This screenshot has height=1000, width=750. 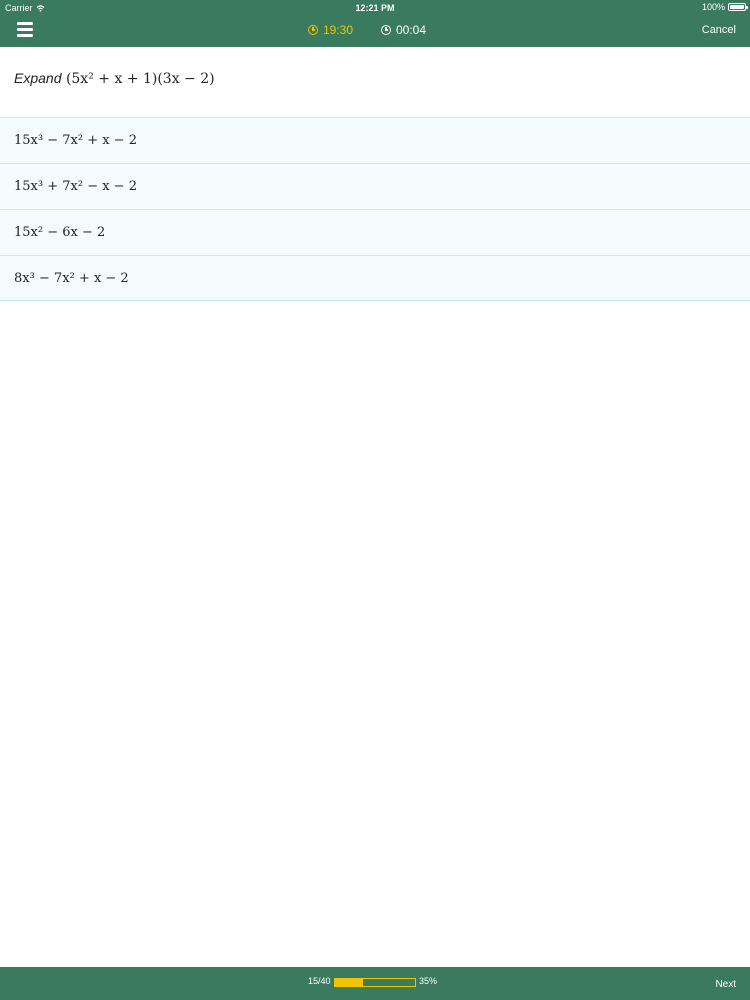 I want to click on question-expression: (5x² + x + 1)(3x − 2), so click(x=140, y=79).